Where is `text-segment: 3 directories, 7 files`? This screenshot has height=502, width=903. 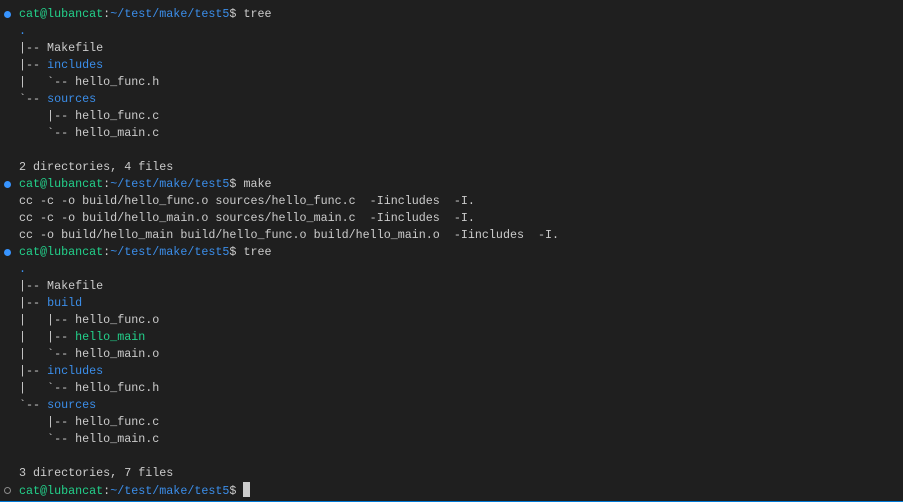 text-segment: 3 directories, 7 files is located at coordinates (96, 473).